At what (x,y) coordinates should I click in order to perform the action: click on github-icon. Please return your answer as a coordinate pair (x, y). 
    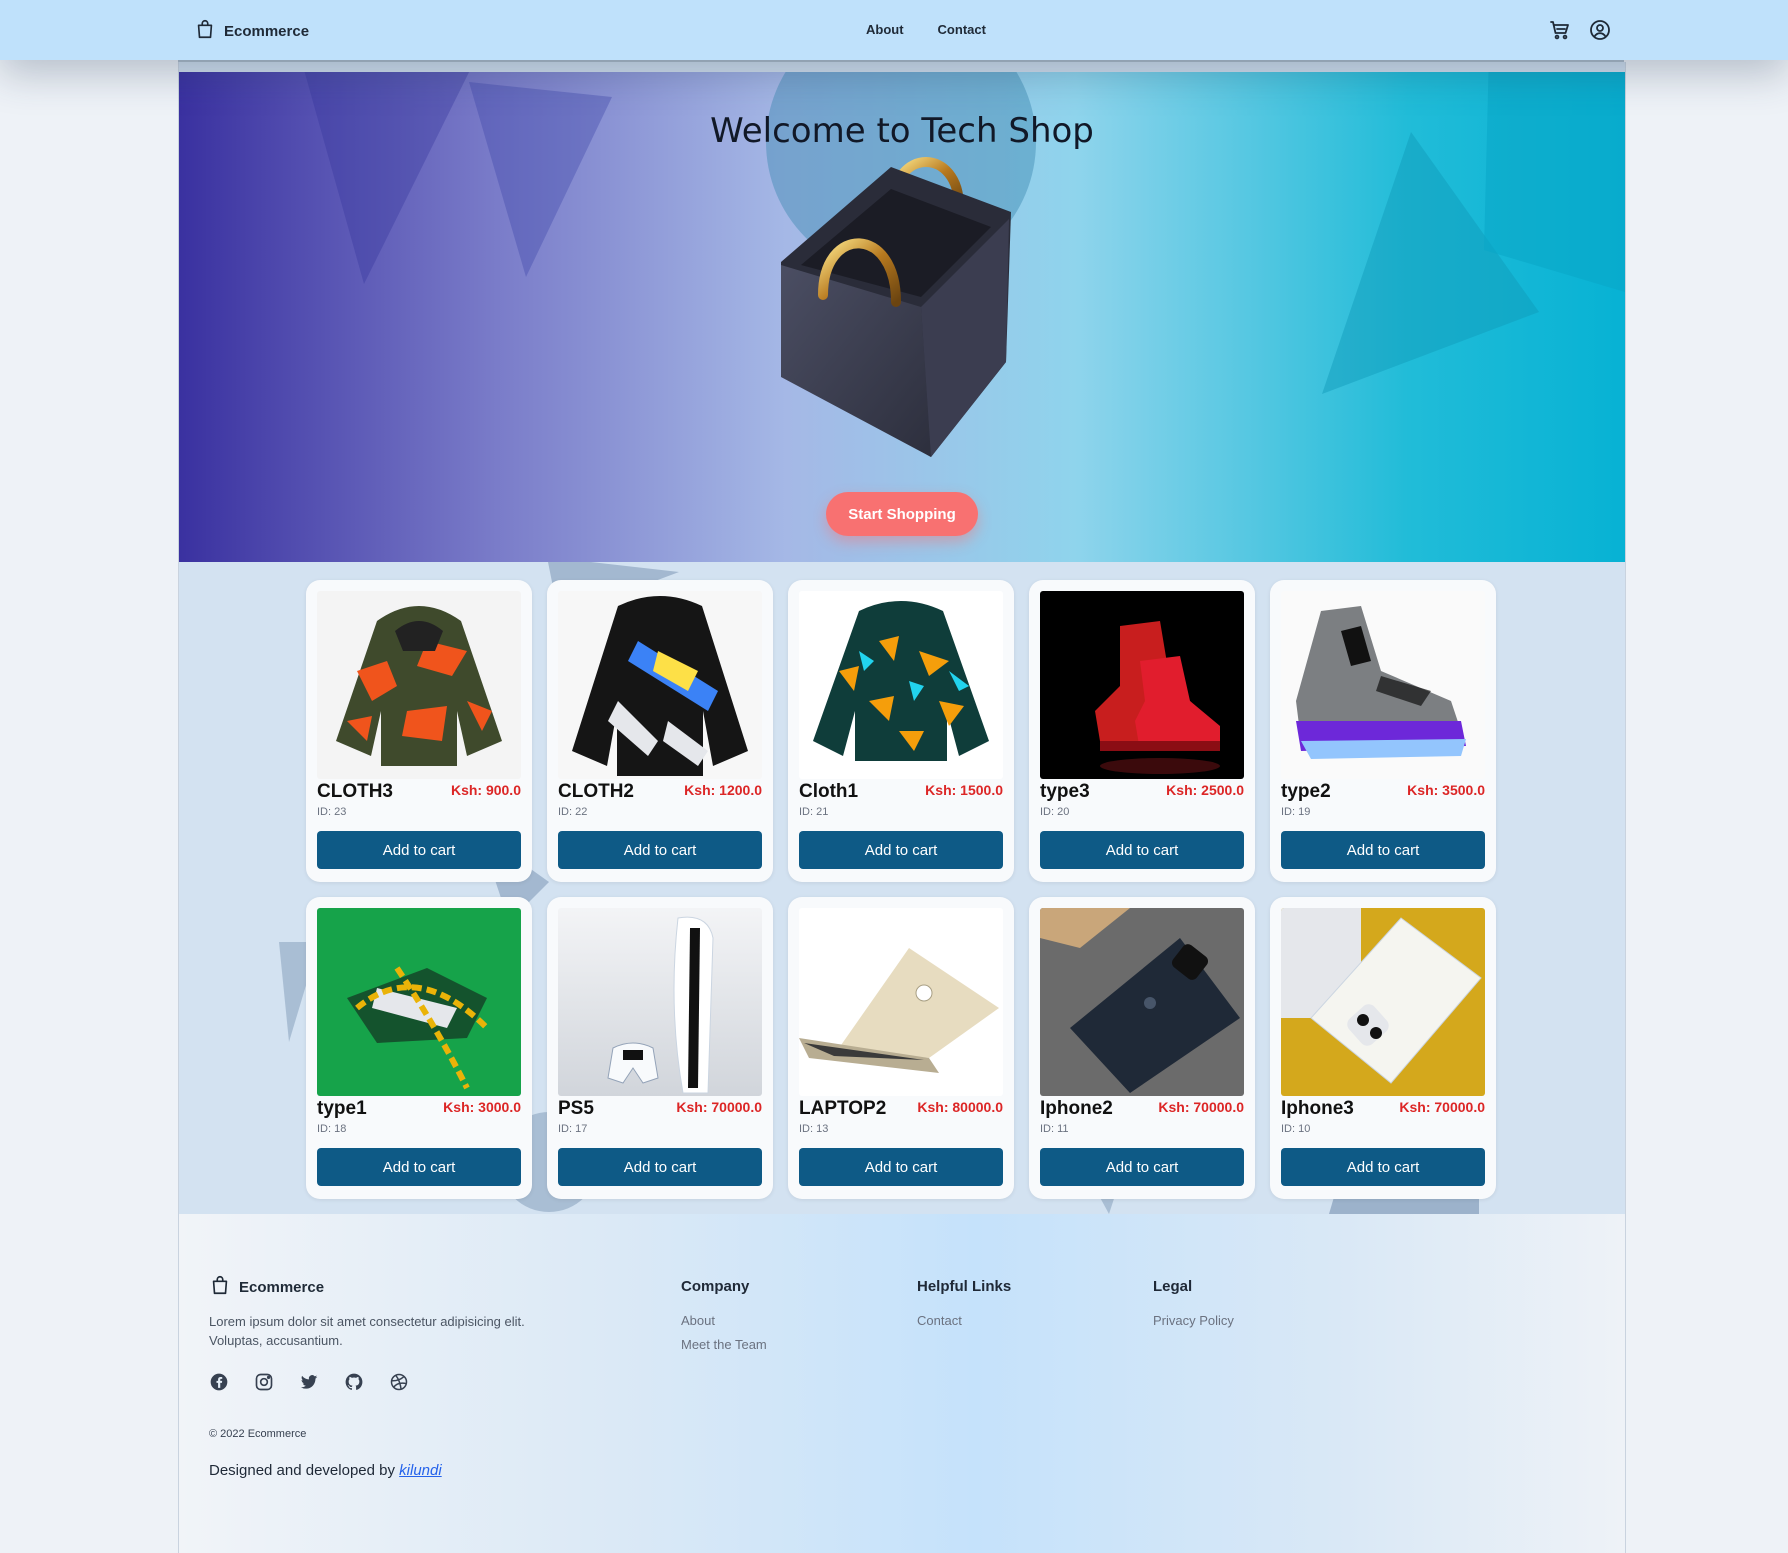
    Looking at the image, I should click on (354, 1382).